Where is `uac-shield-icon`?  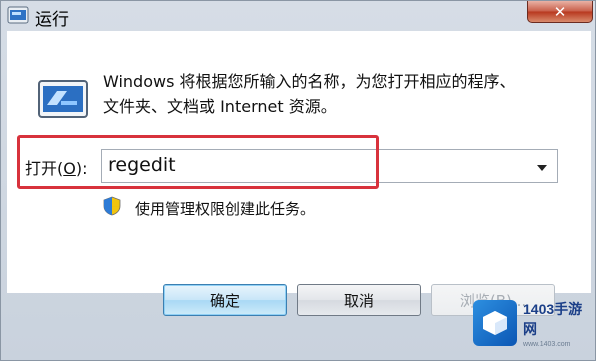 uac-shield-icon is located at coordinates (112, 206).